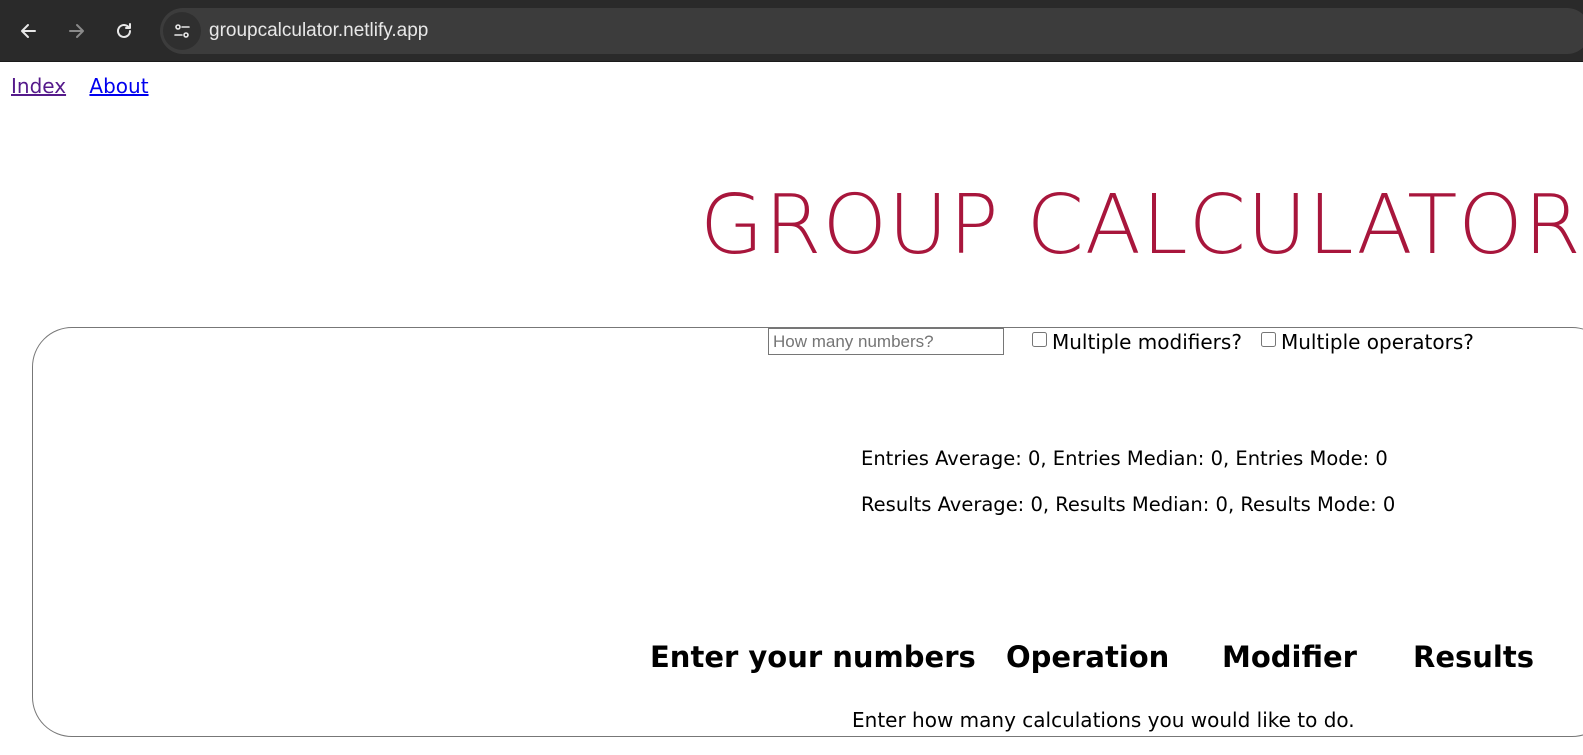 The width and height of the screenshot is (1583, 755). What do you see at coordinates (118, 86) in the screenshot?
I see `about-link: About` at bounding box center [118, 86].